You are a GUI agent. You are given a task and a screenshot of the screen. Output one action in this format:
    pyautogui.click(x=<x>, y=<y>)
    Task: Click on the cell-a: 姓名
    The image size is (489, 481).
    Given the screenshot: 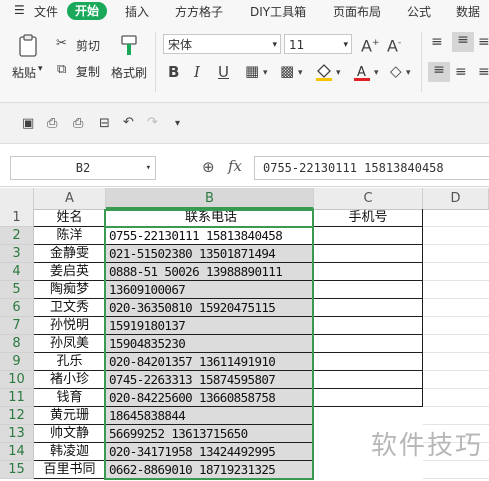 What is the action you would take?
    pyautogui.click(x=70, y=218)
    